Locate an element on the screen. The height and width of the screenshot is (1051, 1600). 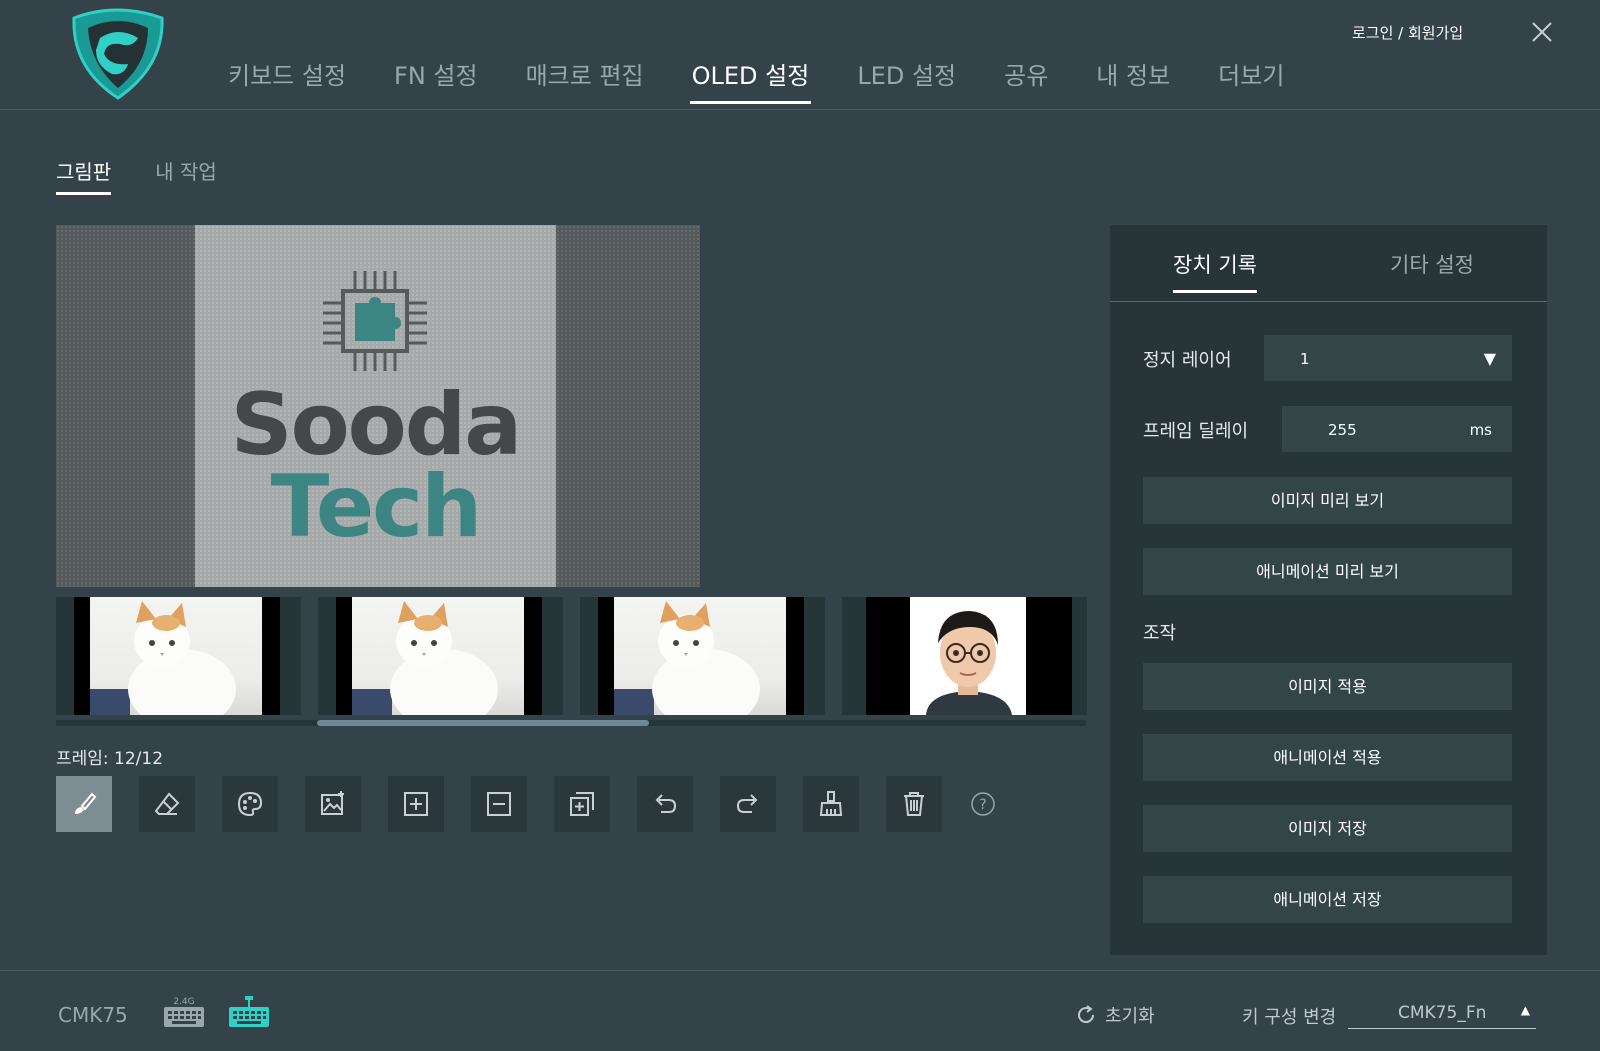
brush-icon is located at coordinates (86, 803).